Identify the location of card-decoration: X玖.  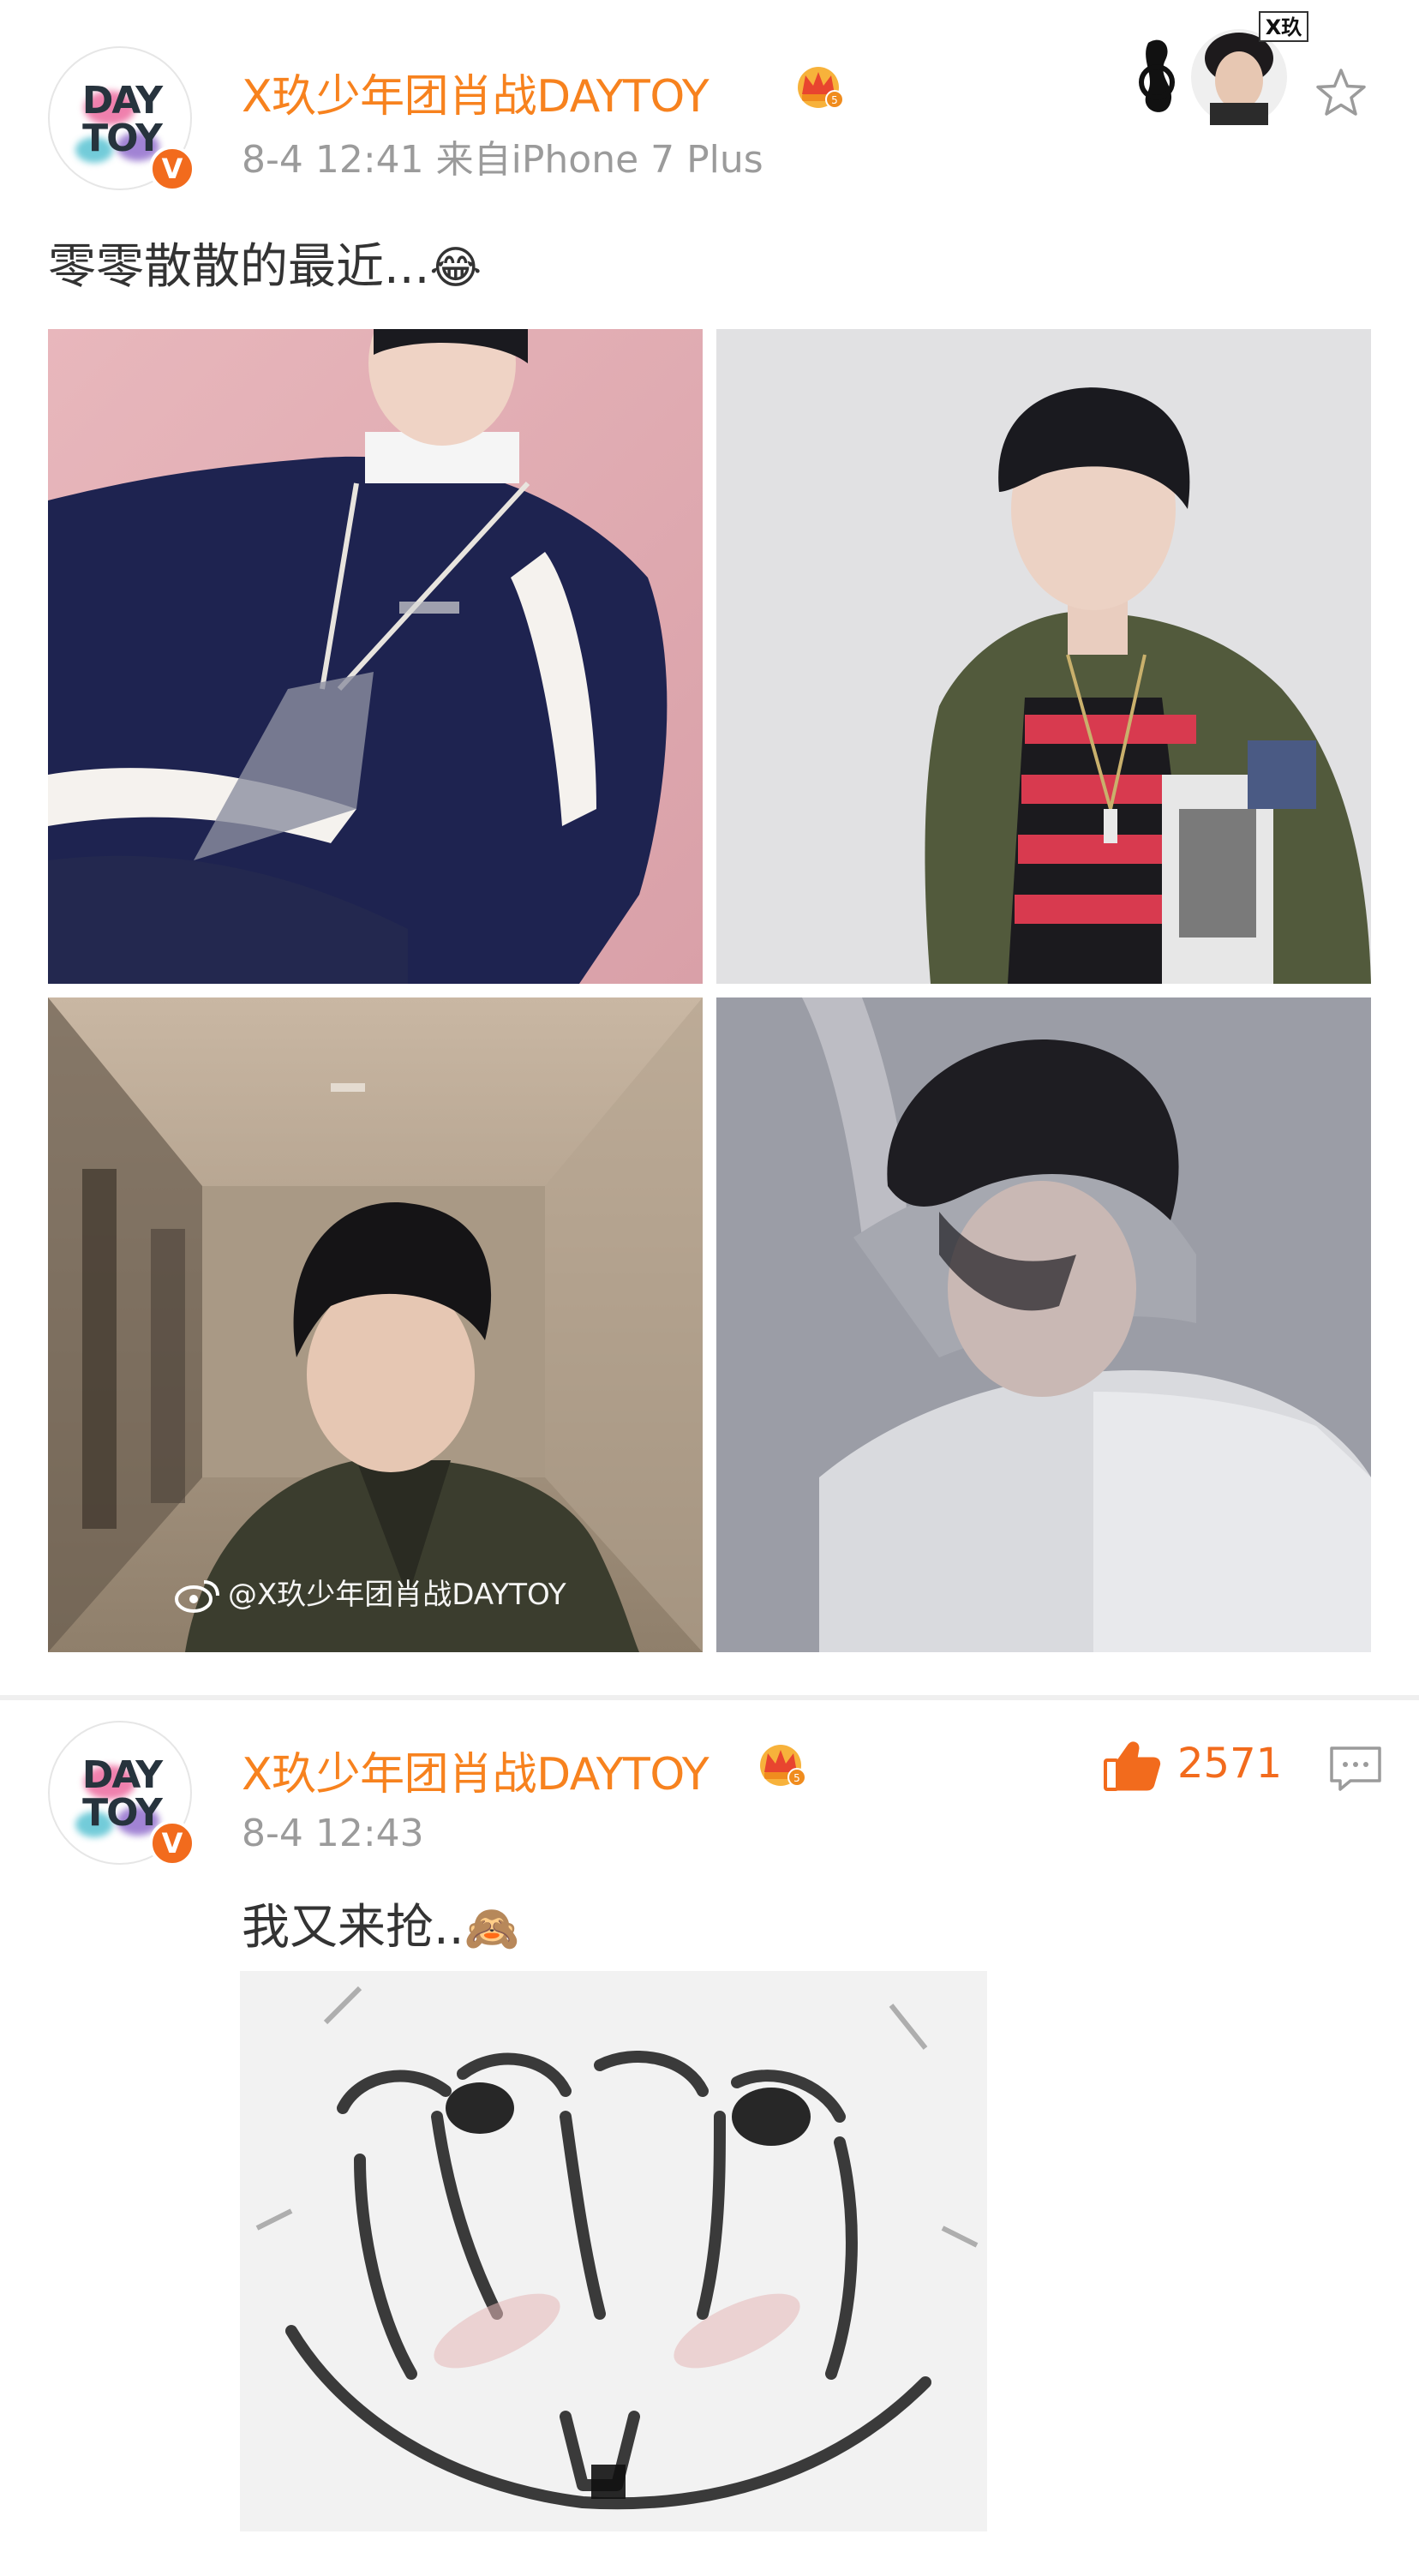
(1221, 67).